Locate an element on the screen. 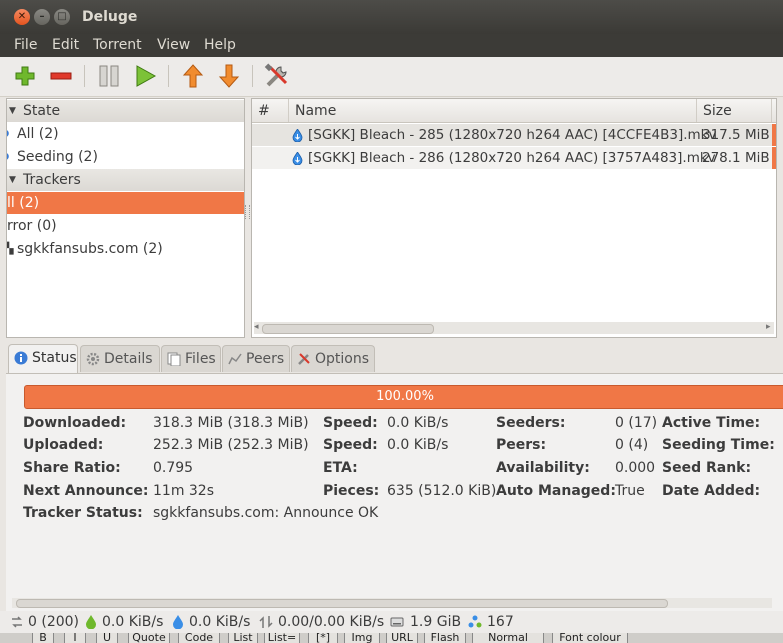 The width and height of the screenshot is (783, 643). add-icon is located at coordinates (25, 76).